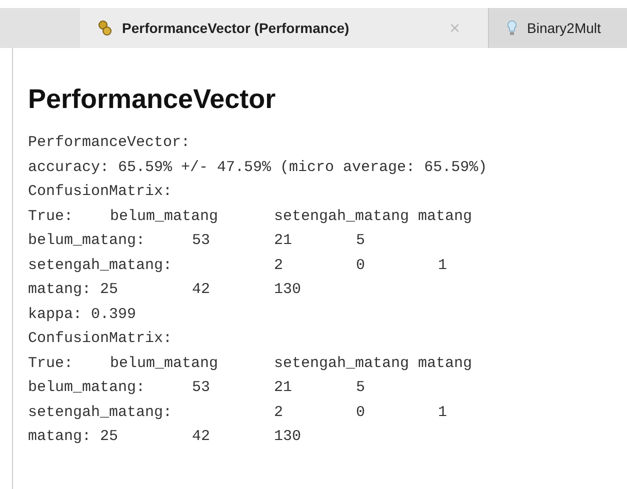 This screenshot has height=489, width=627. What do you see at coordinates (557, 28) in the screenshot?
I see `document-tab: Binary2Mult` at bounding box center [557, 28].